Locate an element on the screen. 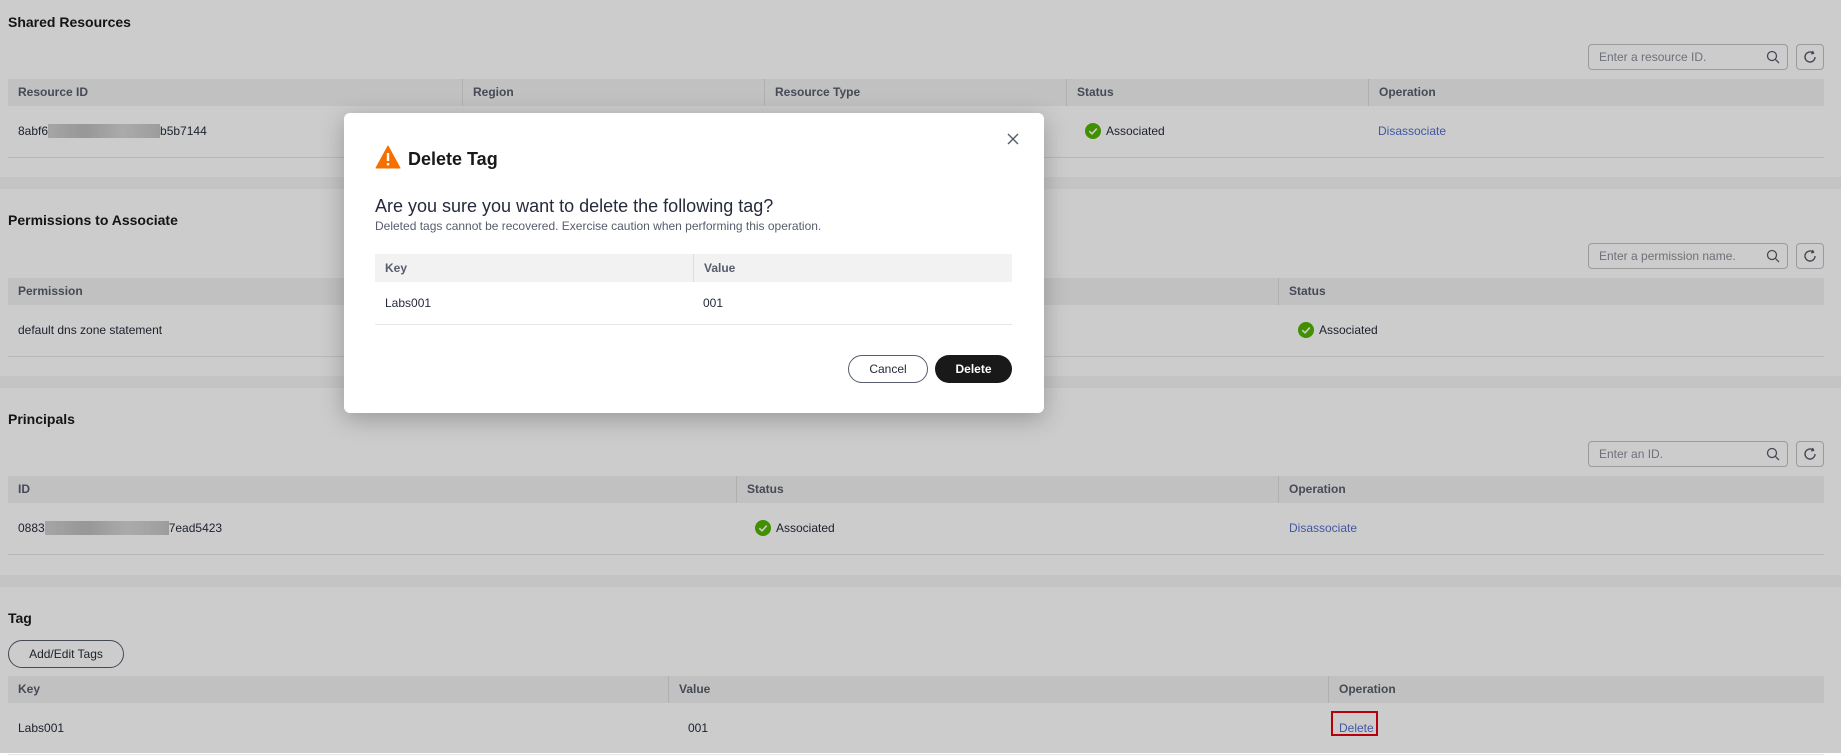 This screenshot has width=1841, height=755. dialog-table-row: Labs001 001 is located at coordinates (693, 303).